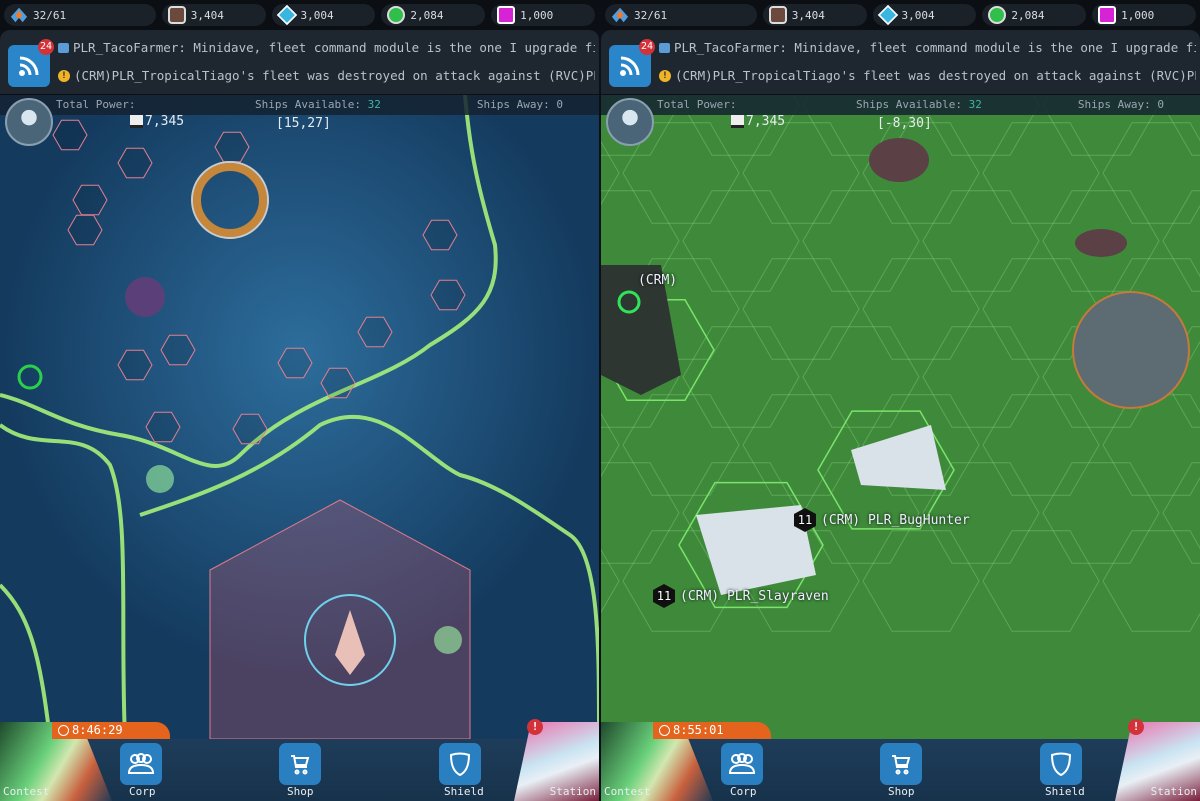 The image size is (1200, 801). Describe the element at coordinates (207, 15) in the screenshot. I see `ore-amount: 3,404` at that location.